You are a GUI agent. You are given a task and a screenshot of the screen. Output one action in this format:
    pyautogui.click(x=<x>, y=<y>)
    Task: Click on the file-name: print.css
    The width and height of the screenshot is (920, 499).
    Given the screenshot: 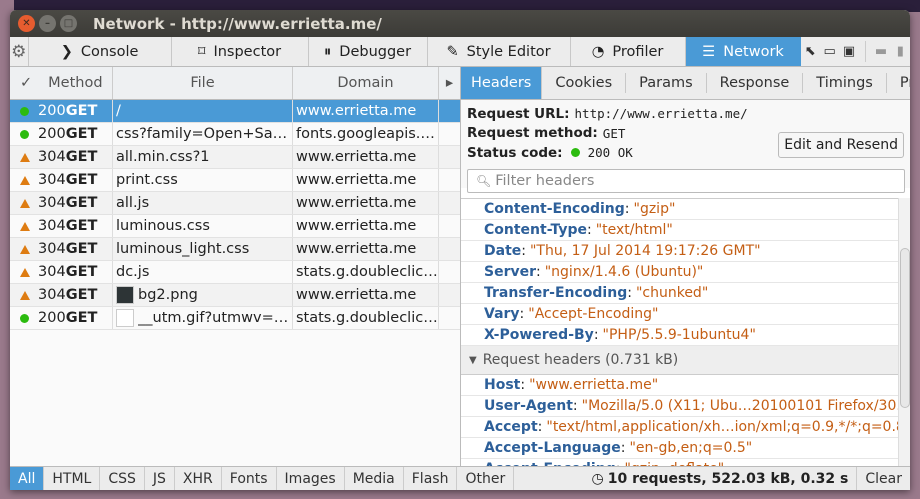 What is the action you would take?
    pyautogui.click(x=147, y=180)
    